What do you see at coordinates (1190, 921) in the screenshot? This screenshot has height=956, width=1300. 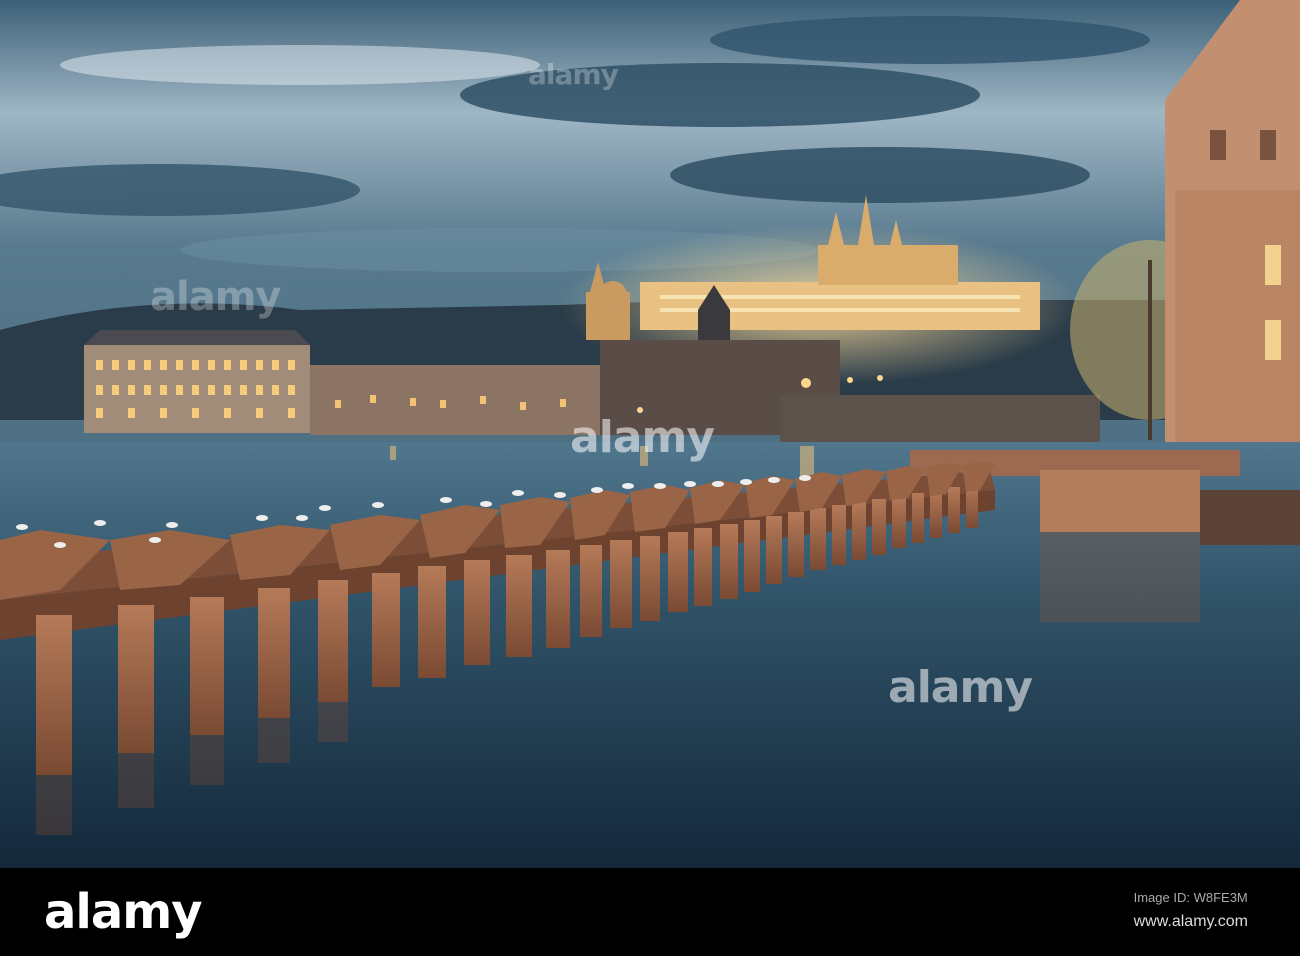 I see `site-url: www.alamy.com` at bounding box center [1190, 921].